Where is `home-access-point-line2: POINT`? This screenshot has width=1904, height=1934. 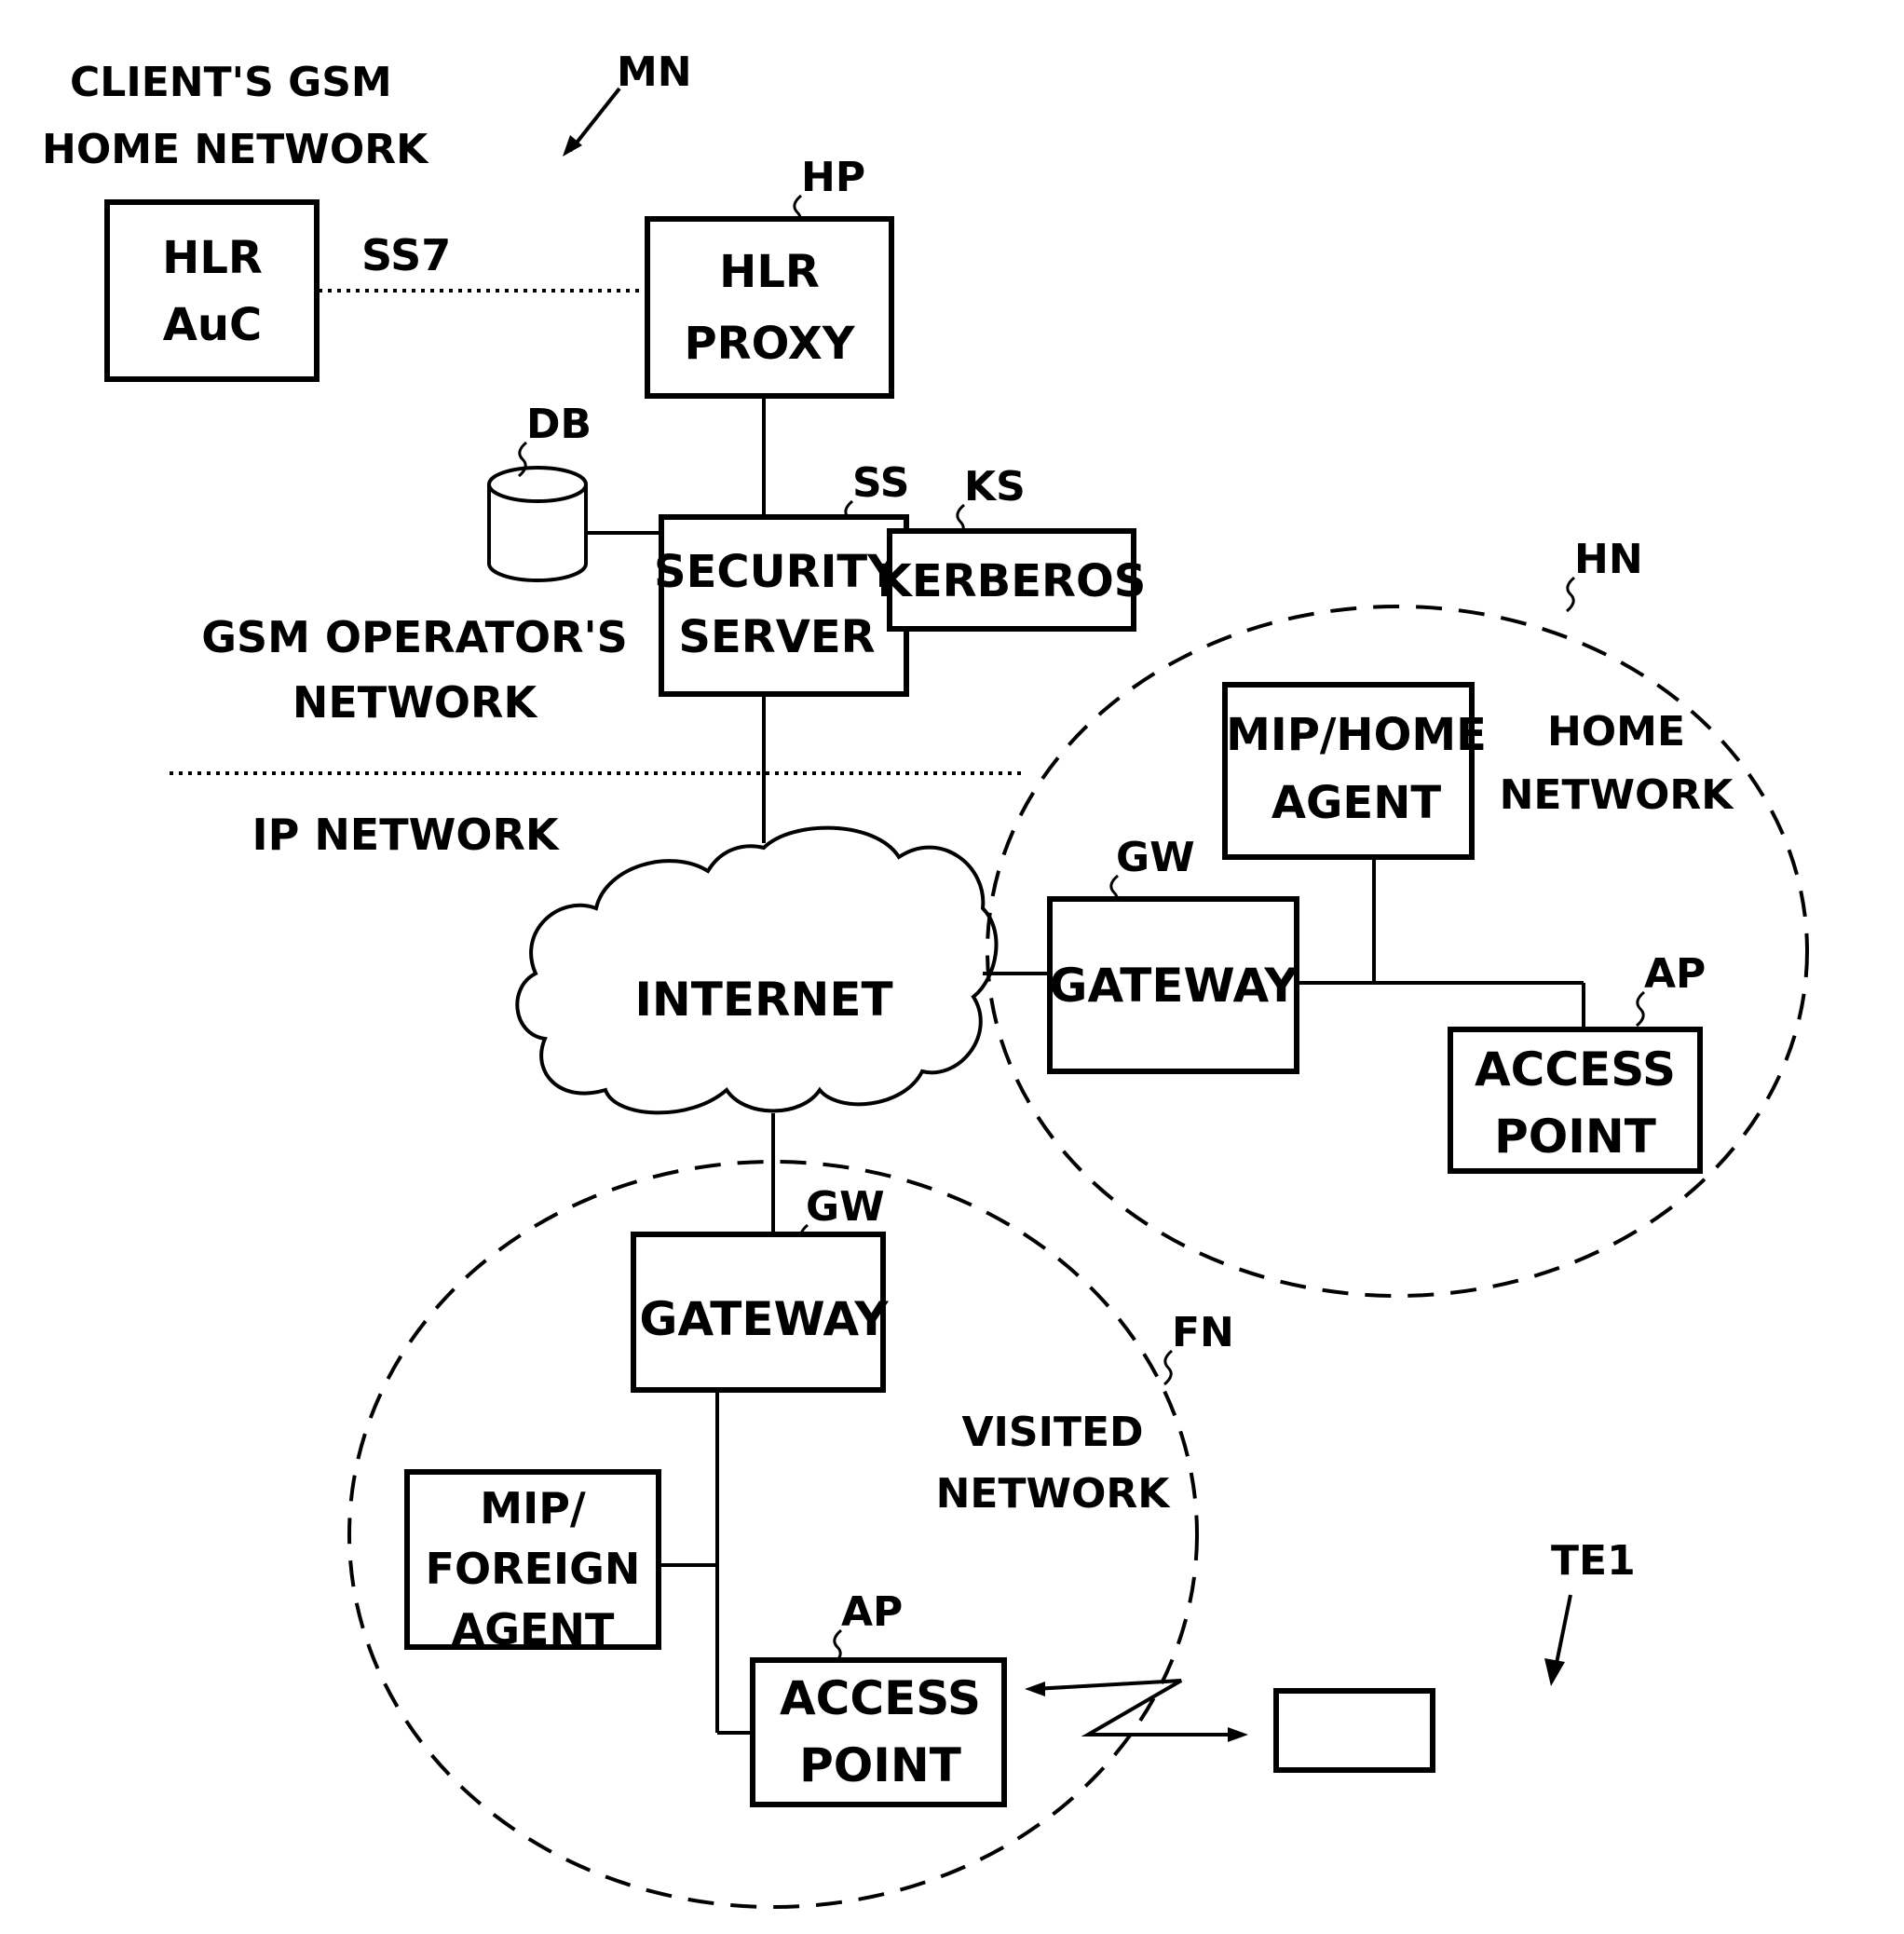 home-access-point-line2: POINT is located at coordinates (1575, 1137).